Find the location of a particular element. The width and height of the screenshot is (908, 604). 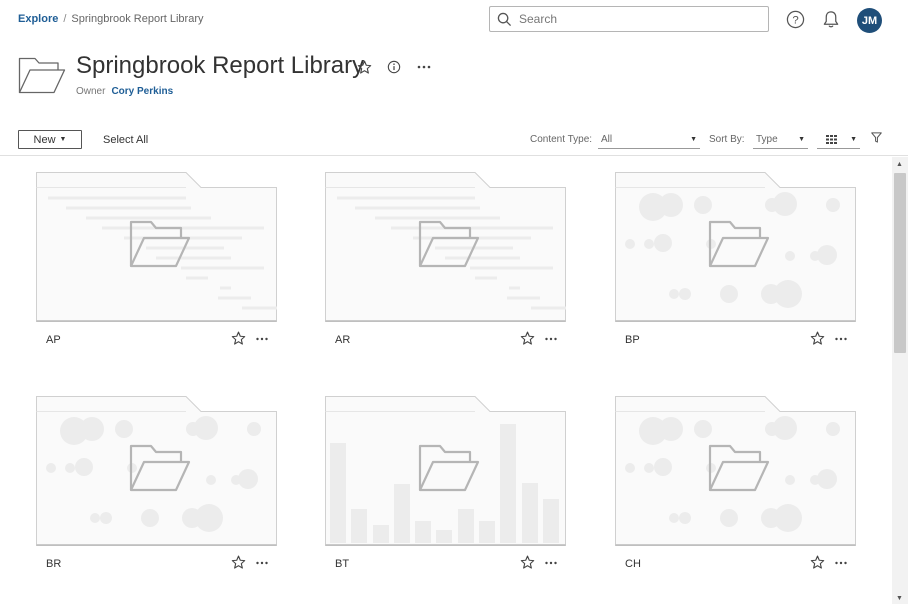

content-type-value: All is located at coordinates (607, 139).